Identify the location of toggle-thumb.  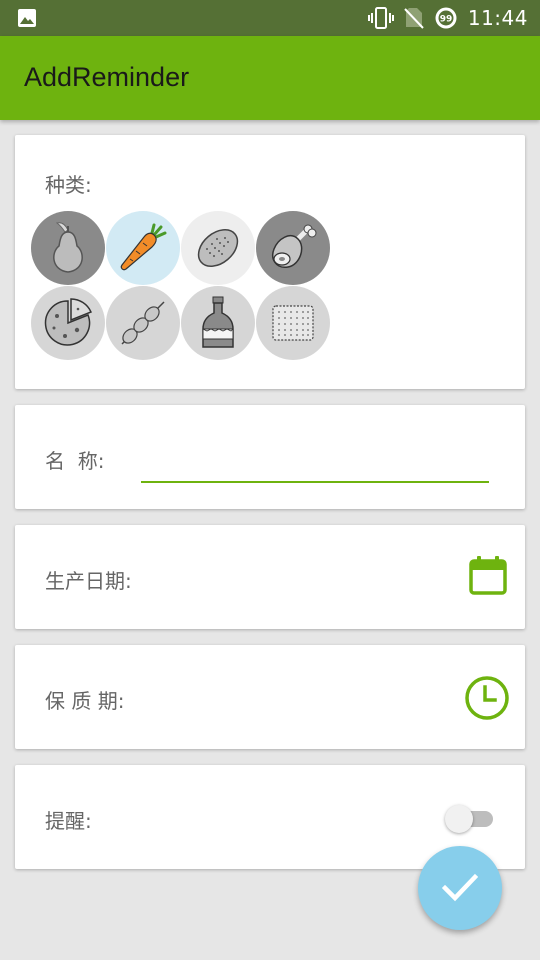
(459, 819).